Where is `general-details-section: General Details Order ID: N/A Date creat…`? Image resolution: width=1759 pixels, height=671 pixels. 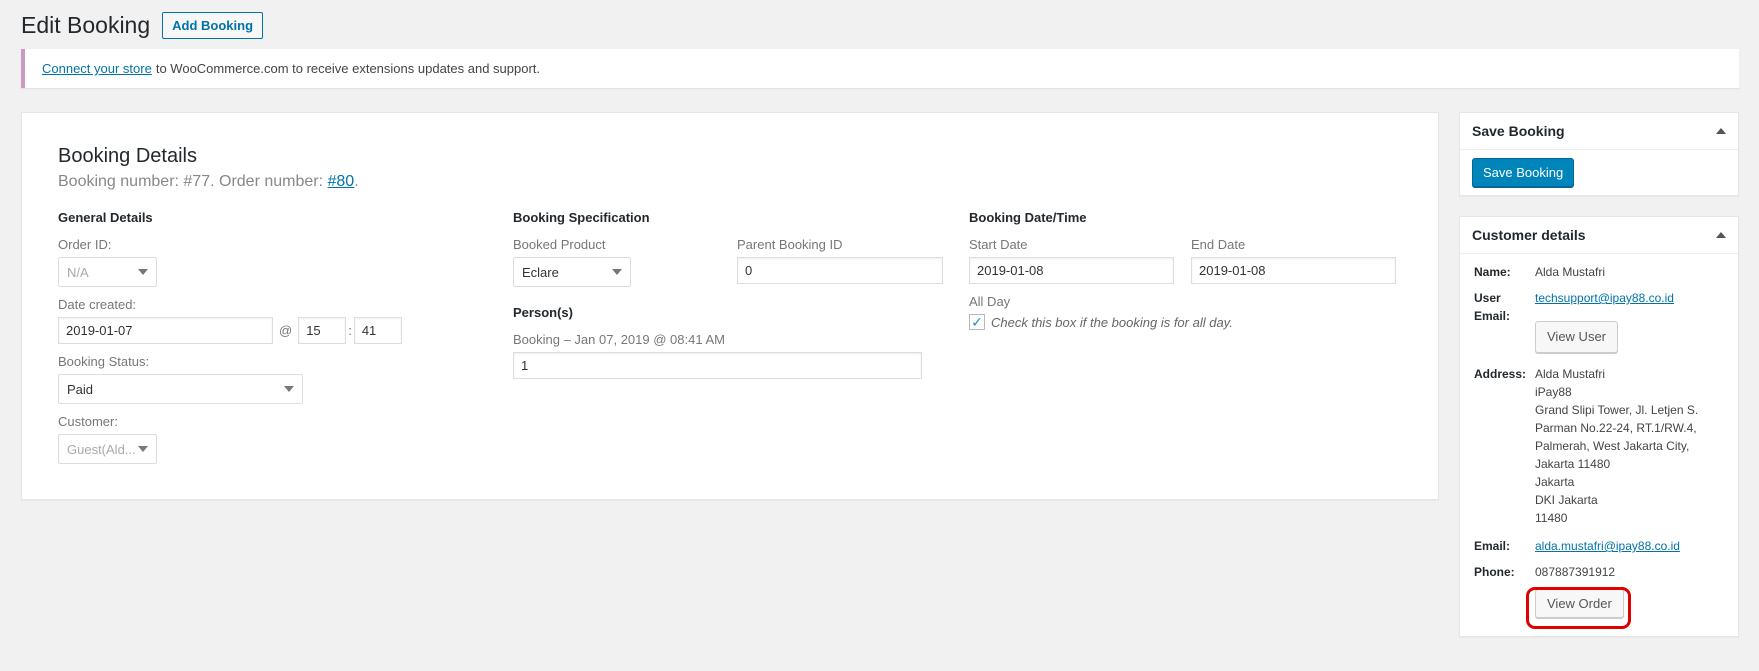 general-details-section: General Details Order ID: N/A Date creat… is located at coordinates (248, 337).